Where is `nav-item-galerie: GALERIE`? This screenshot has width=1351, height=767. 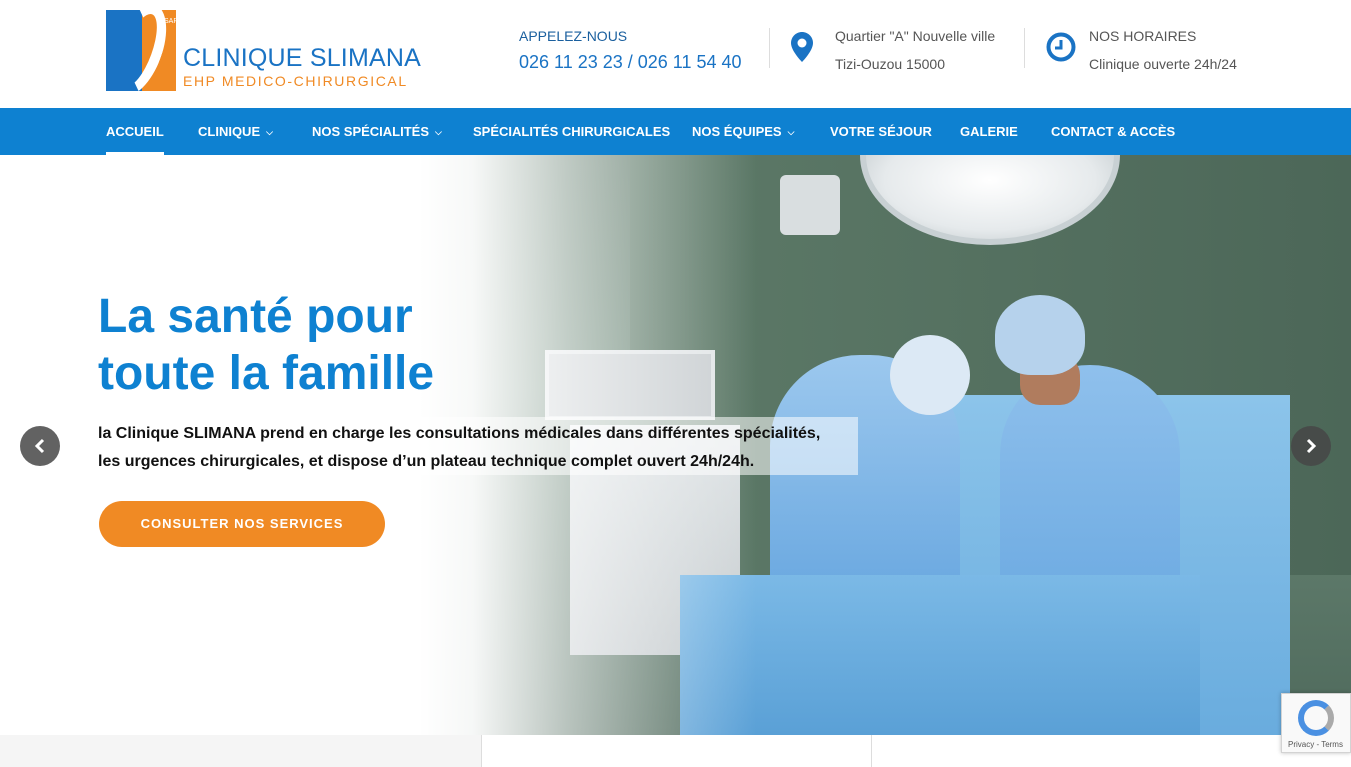
nav-item-galerie: GALERIE is located at coordinates (989, 131).